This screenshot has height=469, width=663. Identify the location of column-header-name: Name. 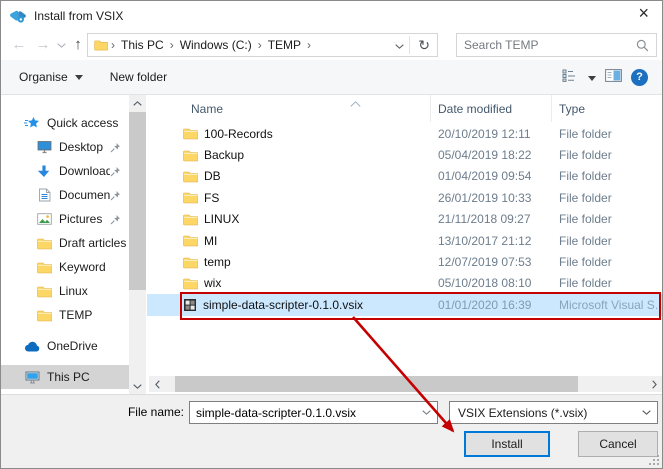
(289, 108).